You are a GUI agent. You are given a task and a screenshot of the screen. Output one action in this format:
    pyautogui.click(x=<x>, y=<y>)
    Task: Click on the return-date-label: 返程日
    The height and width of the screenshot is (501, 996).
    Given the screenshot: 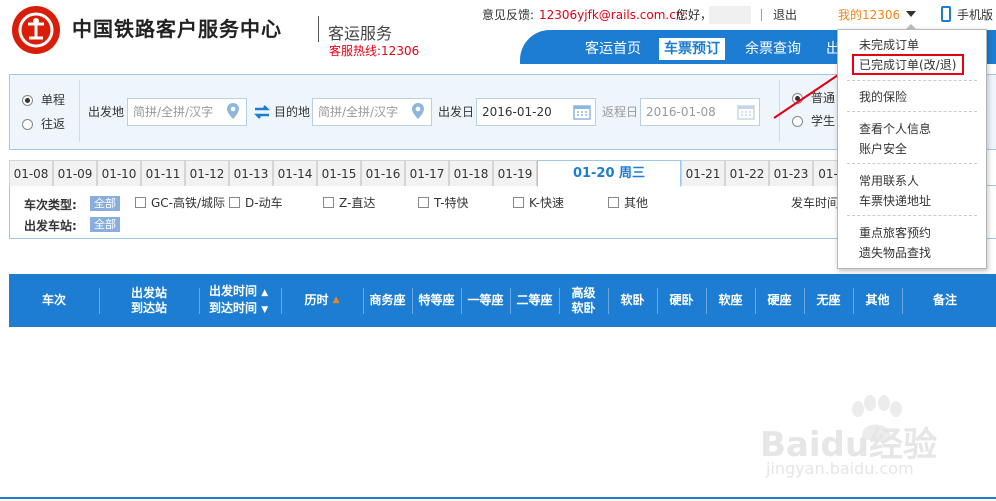 What is the action you would take?
    pyautogui.click(x=620, y=112)
    